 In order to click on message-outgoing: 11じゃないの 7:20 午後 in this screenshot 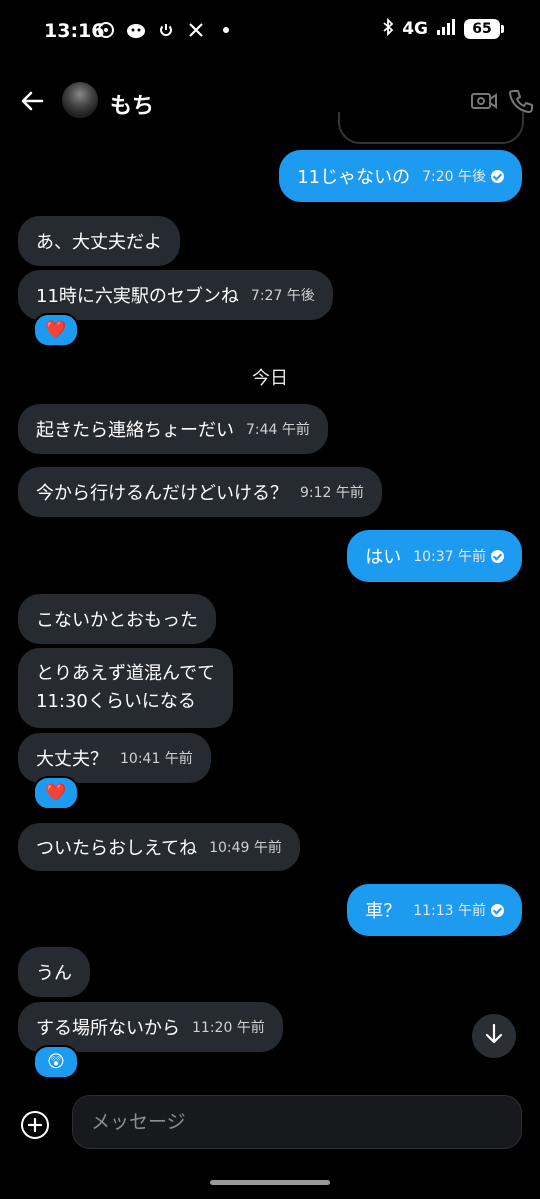, I will do `click(400, 176)`.